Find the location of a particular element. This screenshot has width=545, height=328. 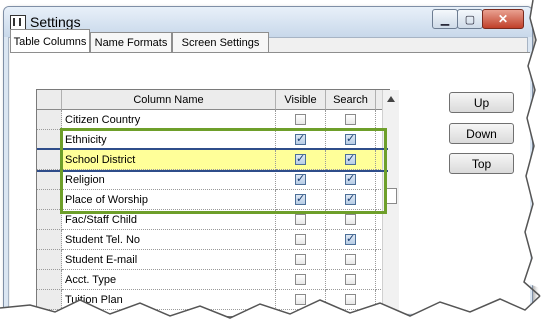

visible-header: Visible is located at coordinates (301, 100).